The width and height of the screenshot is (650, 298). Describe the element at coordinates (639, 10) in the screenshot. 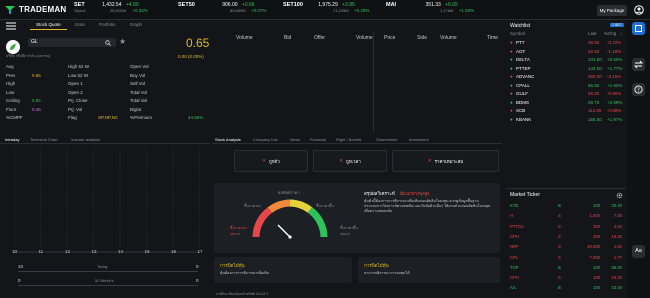

I see `user-icon` at that location.